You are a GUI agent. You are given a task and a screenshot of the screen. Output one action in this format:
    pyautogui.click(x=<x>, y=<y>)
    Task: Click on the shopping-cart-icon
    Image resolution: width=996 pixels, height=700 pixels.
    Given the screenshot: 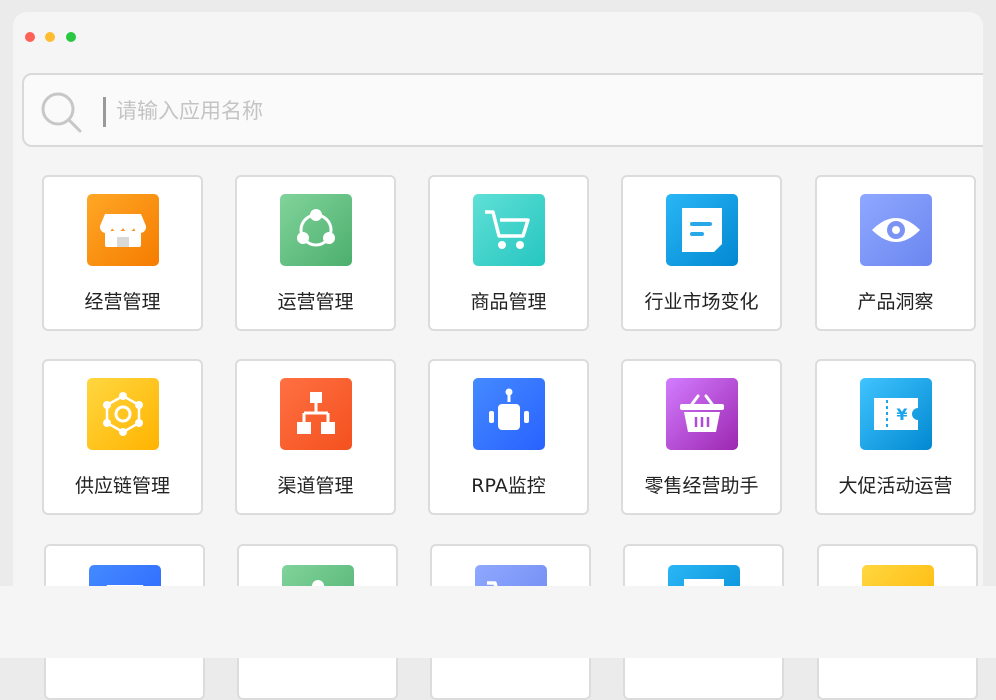 What is the action you would take?
    pyautogui.click(x=509, y=230)
    